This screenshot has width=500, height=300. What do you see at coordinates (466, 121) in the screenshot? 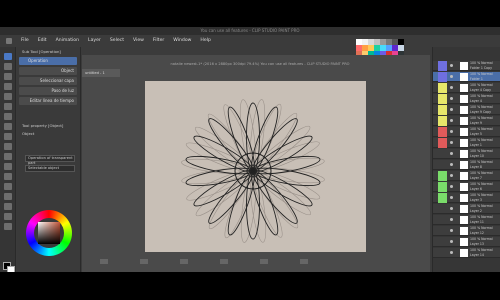
I see `layer-row: 100 % Normal Layer 9` at bounding box center [466, 121].